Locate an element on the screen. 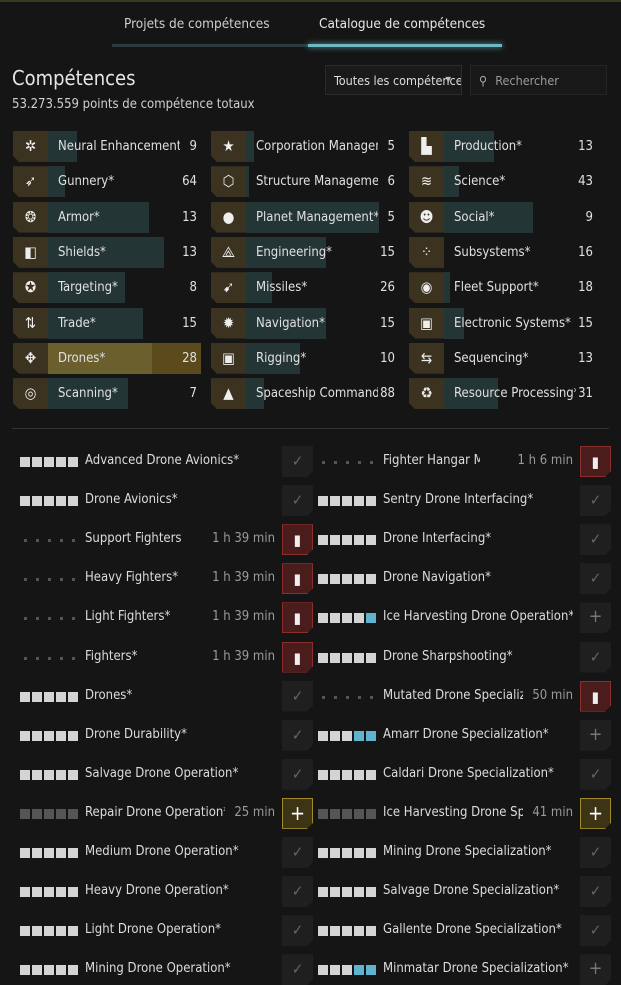  skill-row: Salvage Drone Operation* ✓ is located at coordinates (167, 774).